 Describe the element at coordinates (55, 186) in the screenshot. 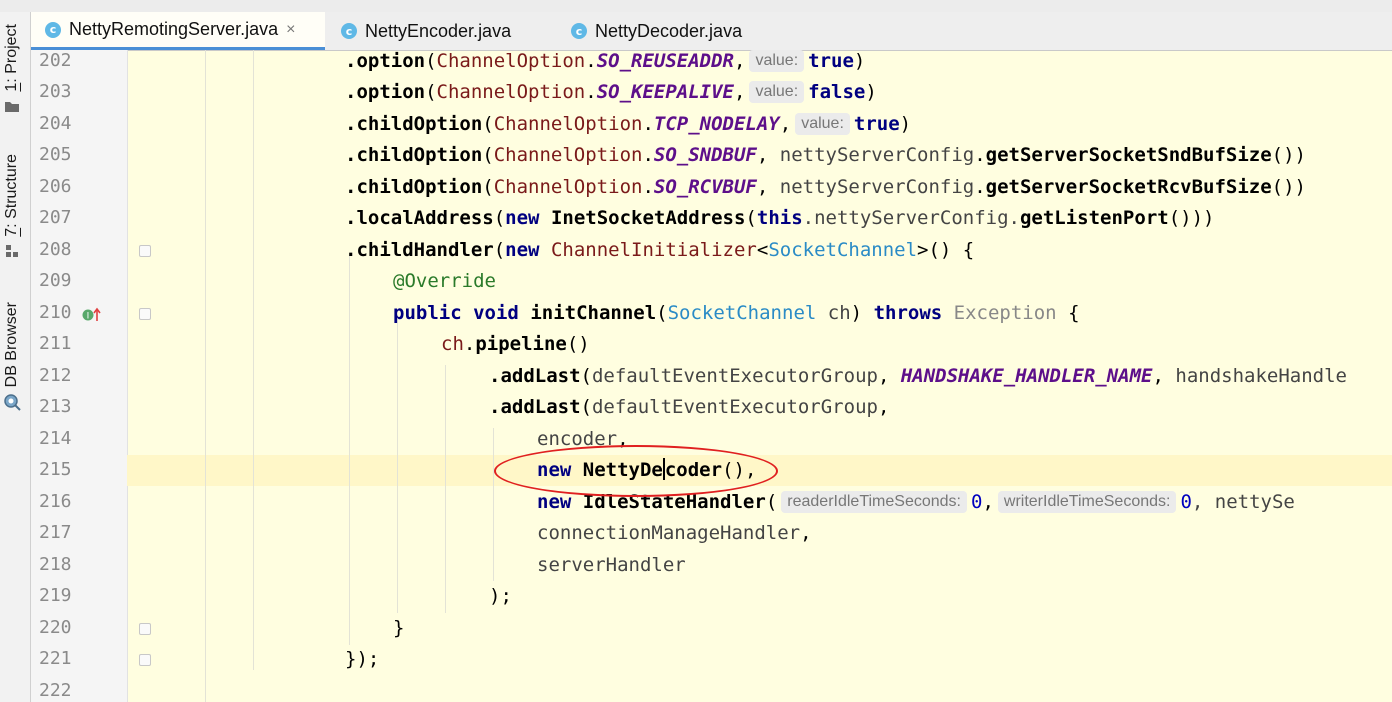

I see `line-number: 206` at that location.